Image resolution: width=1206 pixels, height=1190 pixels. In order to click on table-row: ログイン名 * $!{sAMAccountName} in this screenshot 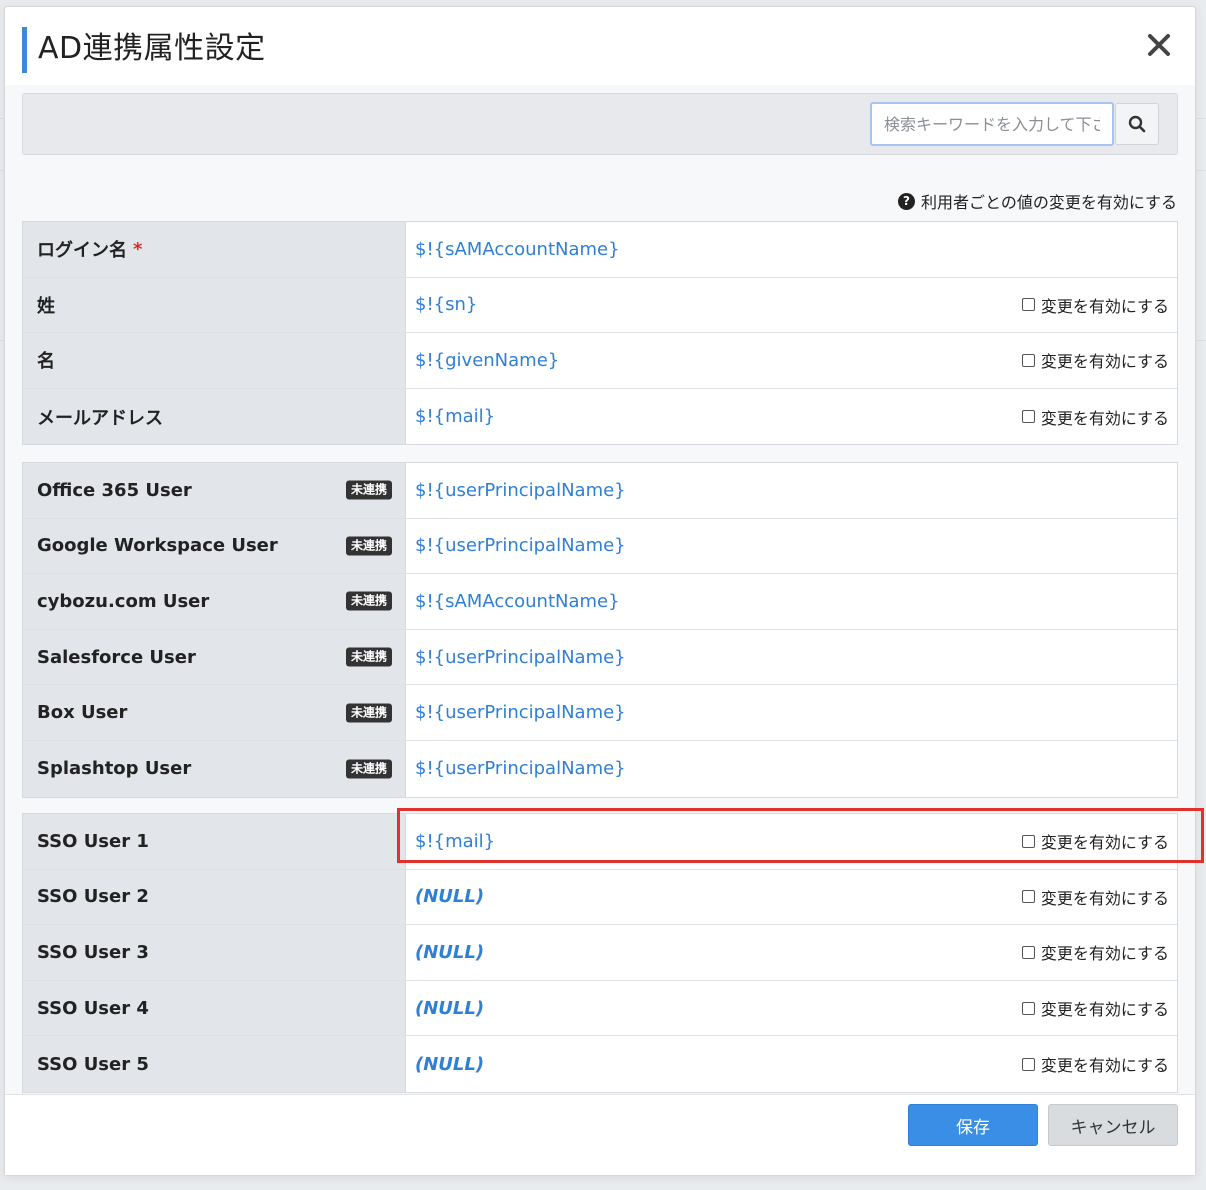, I will do `click(600, 250)`.